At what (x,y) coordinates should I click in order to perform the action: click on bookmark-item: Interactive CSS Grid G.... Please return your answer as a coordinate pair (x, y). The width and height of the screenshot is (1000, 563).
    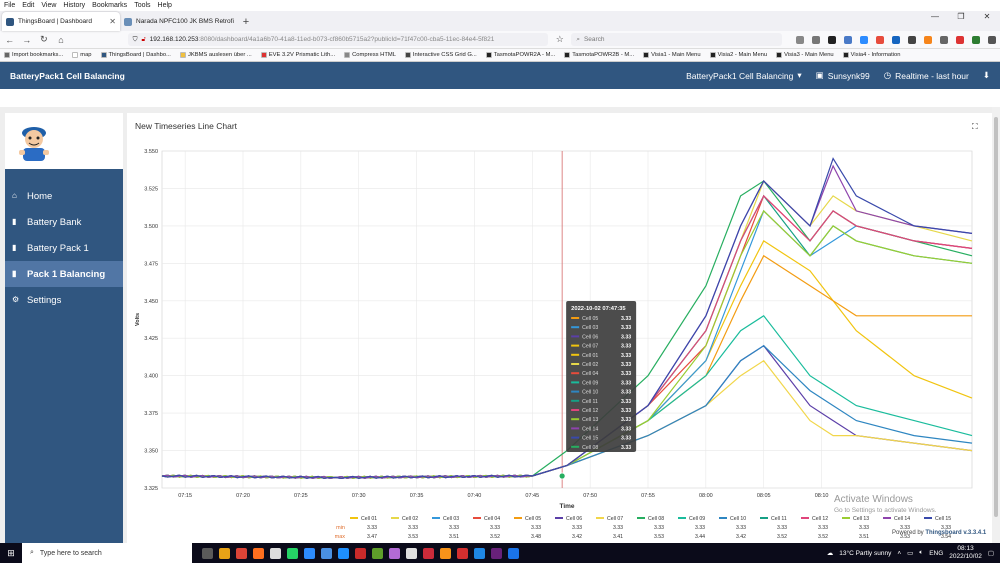
    Looking at the image, I should click on (440, 55).